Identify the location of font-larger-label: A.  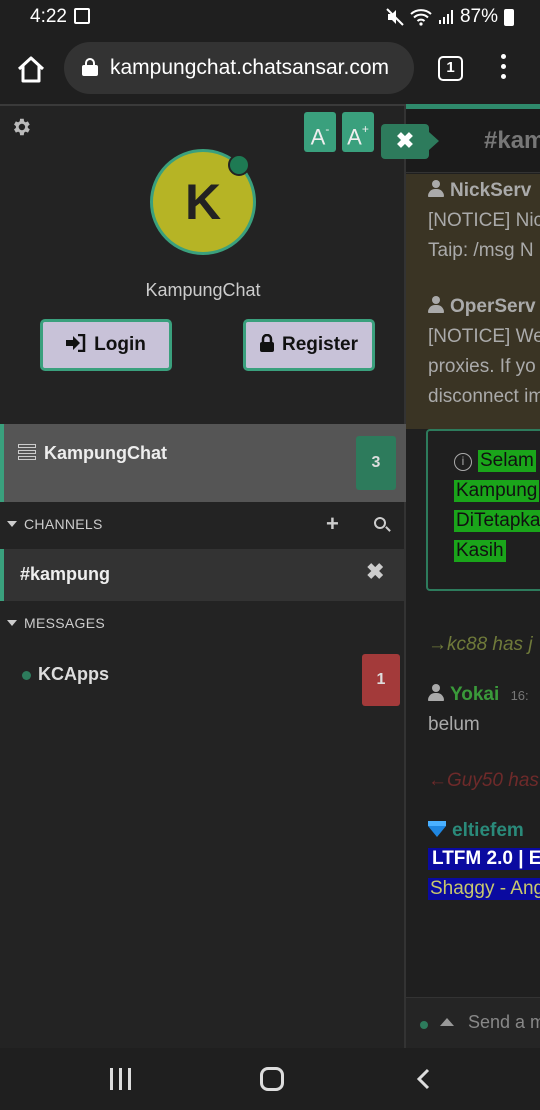
(354, 137).